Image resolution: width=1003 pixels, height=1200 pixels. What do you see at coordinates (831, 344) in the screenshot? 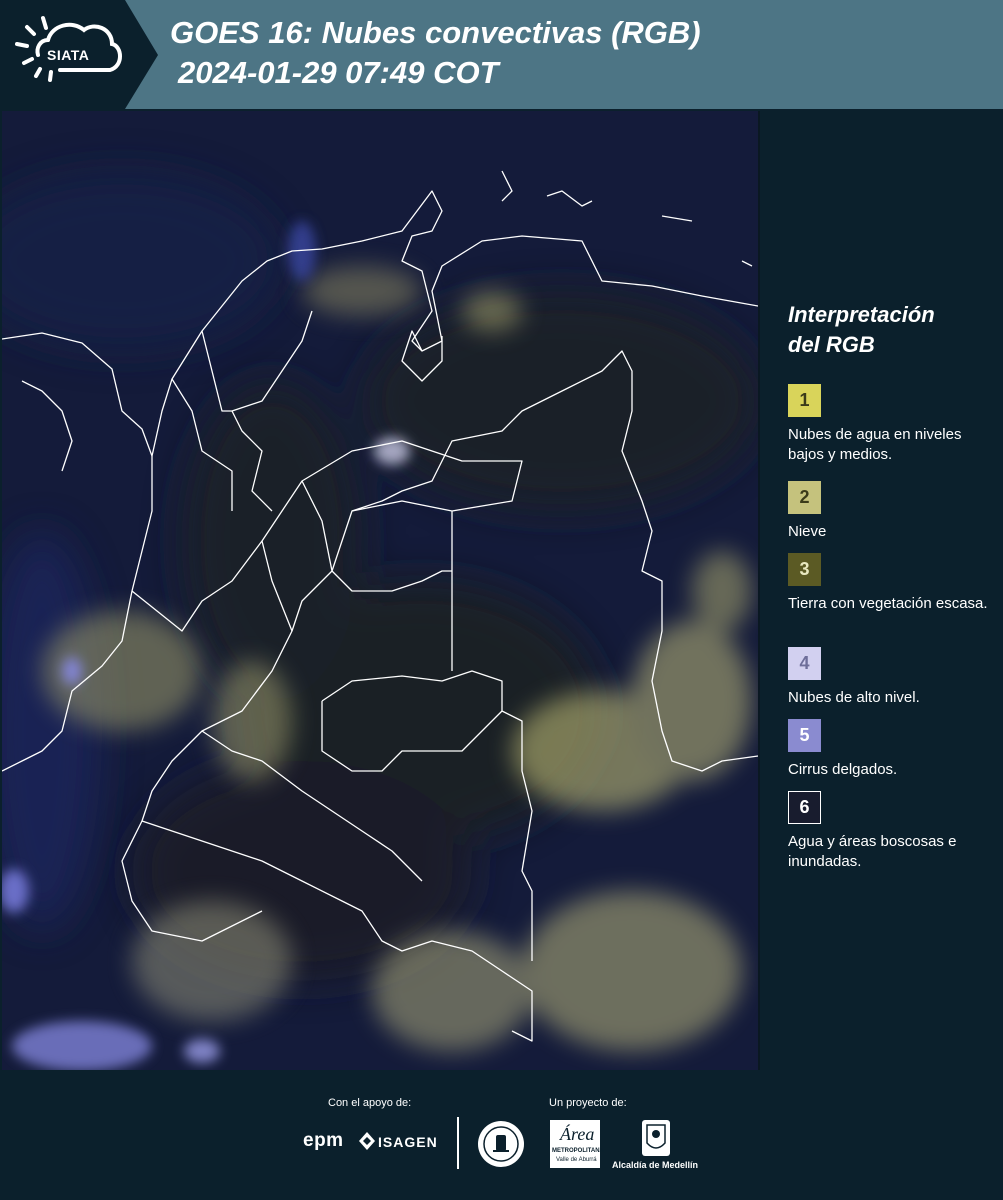
I see `legend-title-line2: del RGB` at bounding box center [831, 344].